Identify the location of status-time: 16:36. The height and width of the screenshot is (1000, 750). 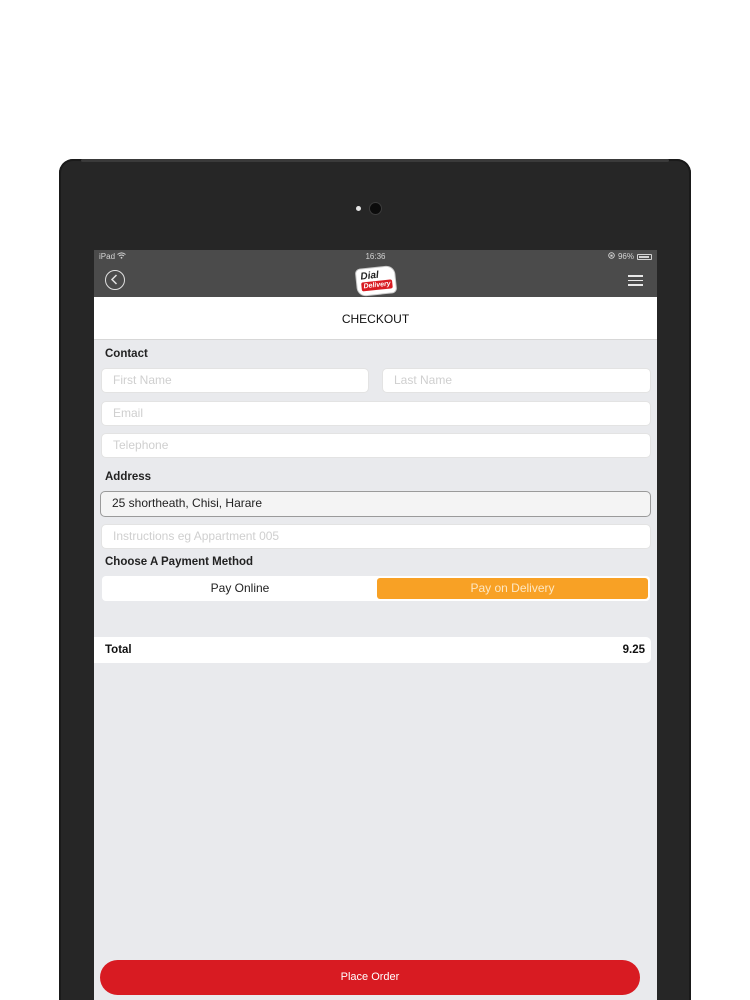
(375, 256).